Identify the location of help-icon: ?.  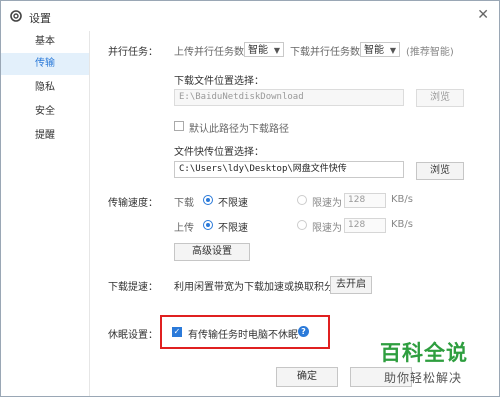
(303, 331).